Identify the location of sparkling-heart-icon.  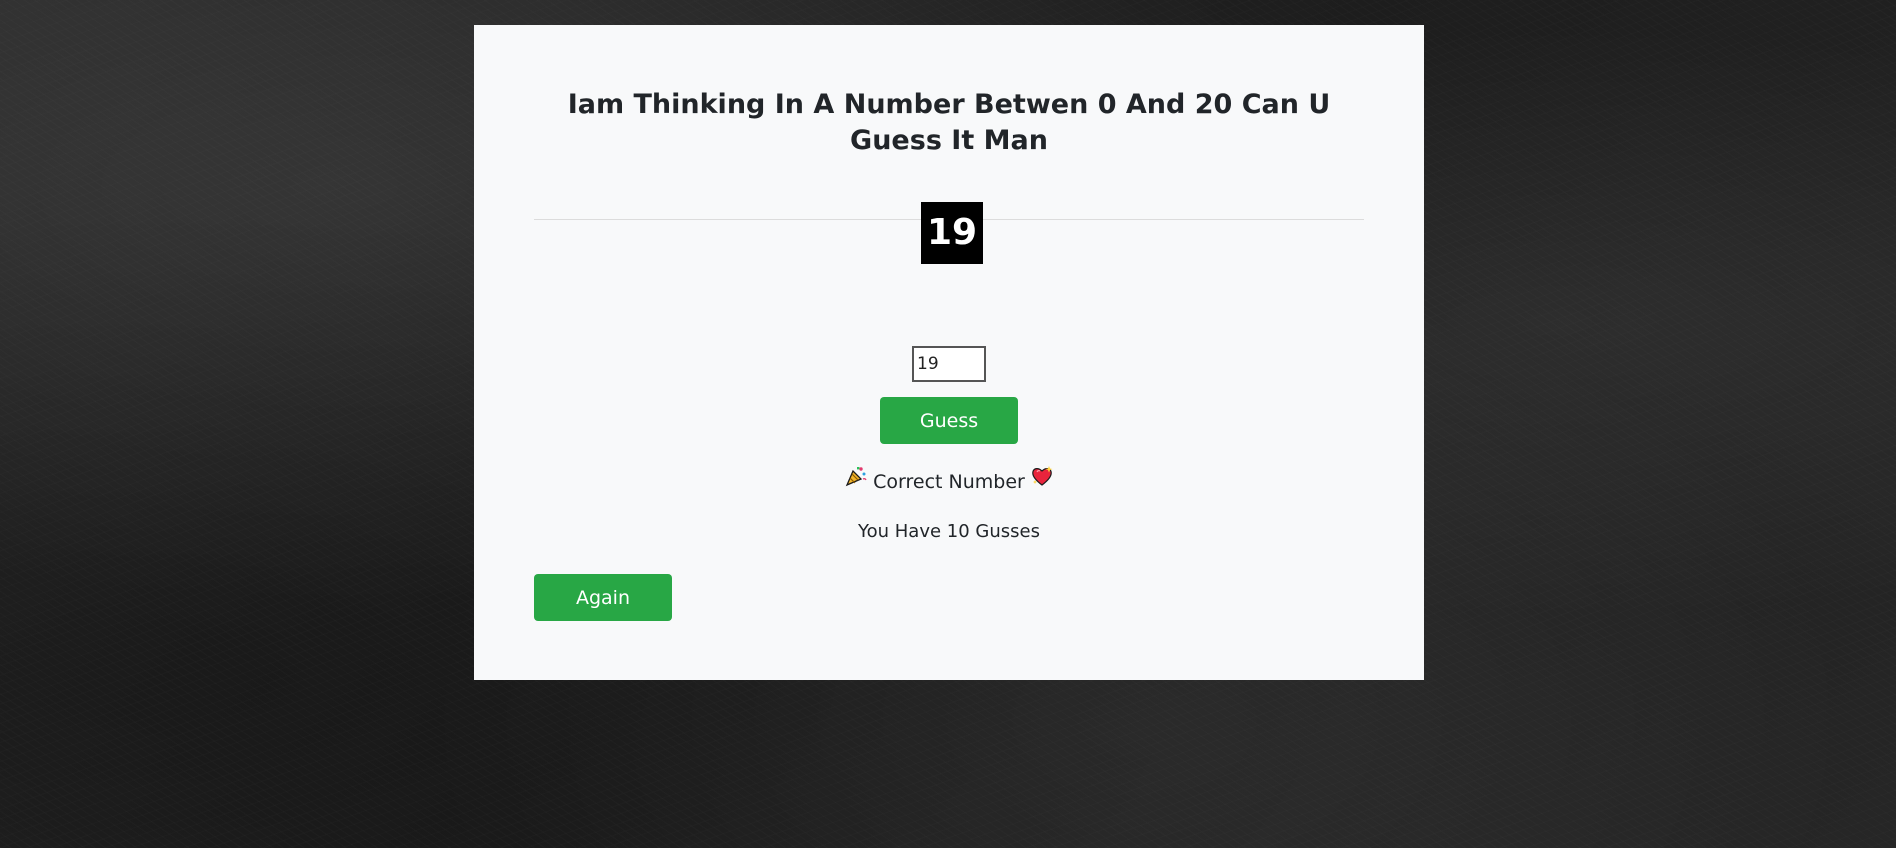
(1042, 480).